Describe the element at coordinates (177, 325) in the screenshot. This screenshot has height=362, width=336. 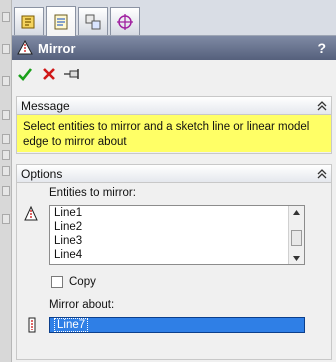
I see `mirror-about-field: Line7` at that location.